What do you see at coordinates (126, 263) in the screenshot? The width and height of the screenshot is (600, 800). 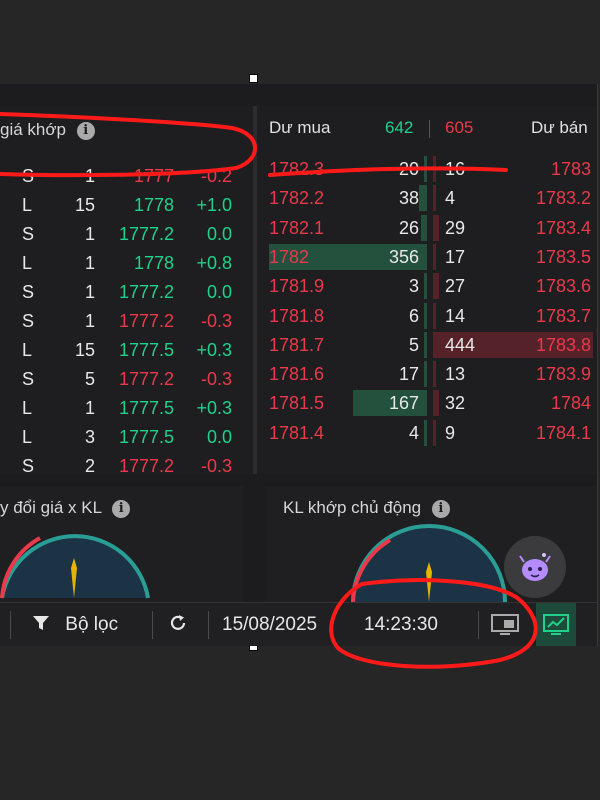 I see `trade-row: L 1 1778 +0.8` at bounding box center [126, 263].